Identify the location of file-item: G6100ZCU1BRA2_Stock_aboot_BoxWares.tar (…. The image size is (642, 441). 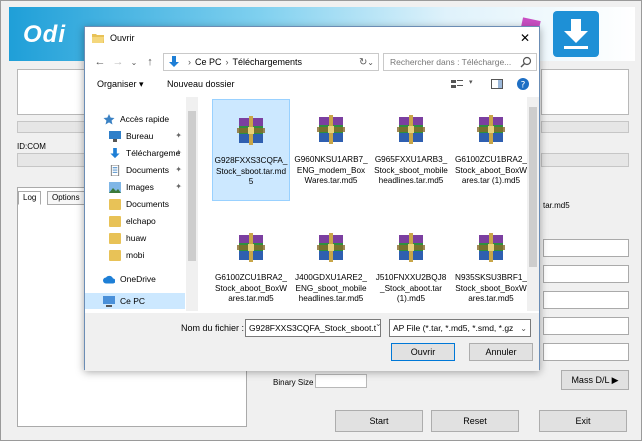
(490, 150).